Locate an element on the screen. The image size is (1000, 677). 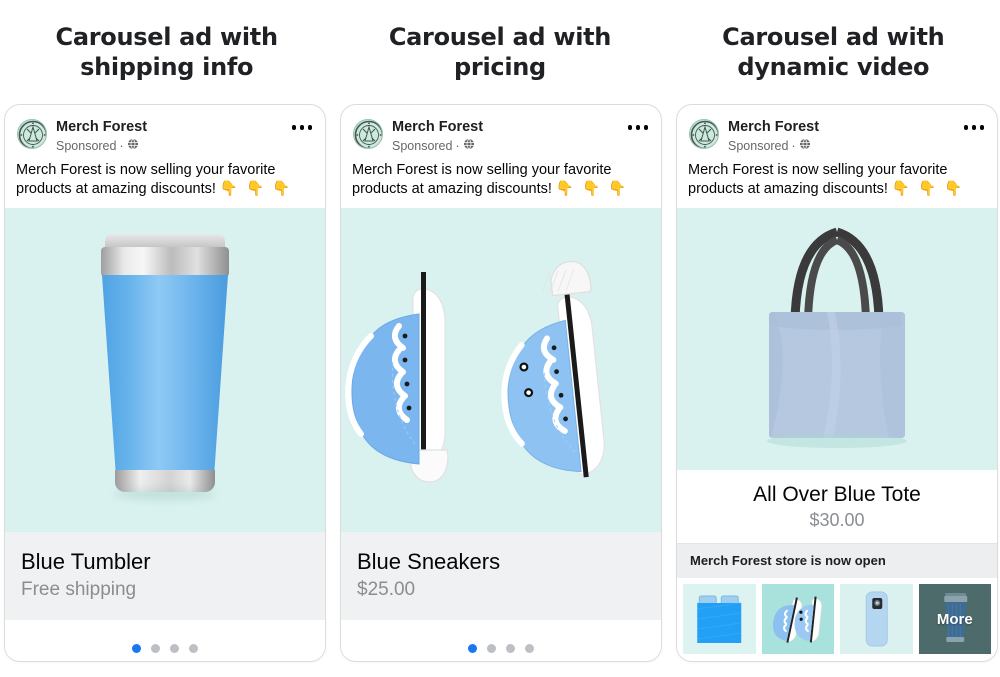
column-heading-1: Carousel ad with shipping info is located at coordinates (166, 41).